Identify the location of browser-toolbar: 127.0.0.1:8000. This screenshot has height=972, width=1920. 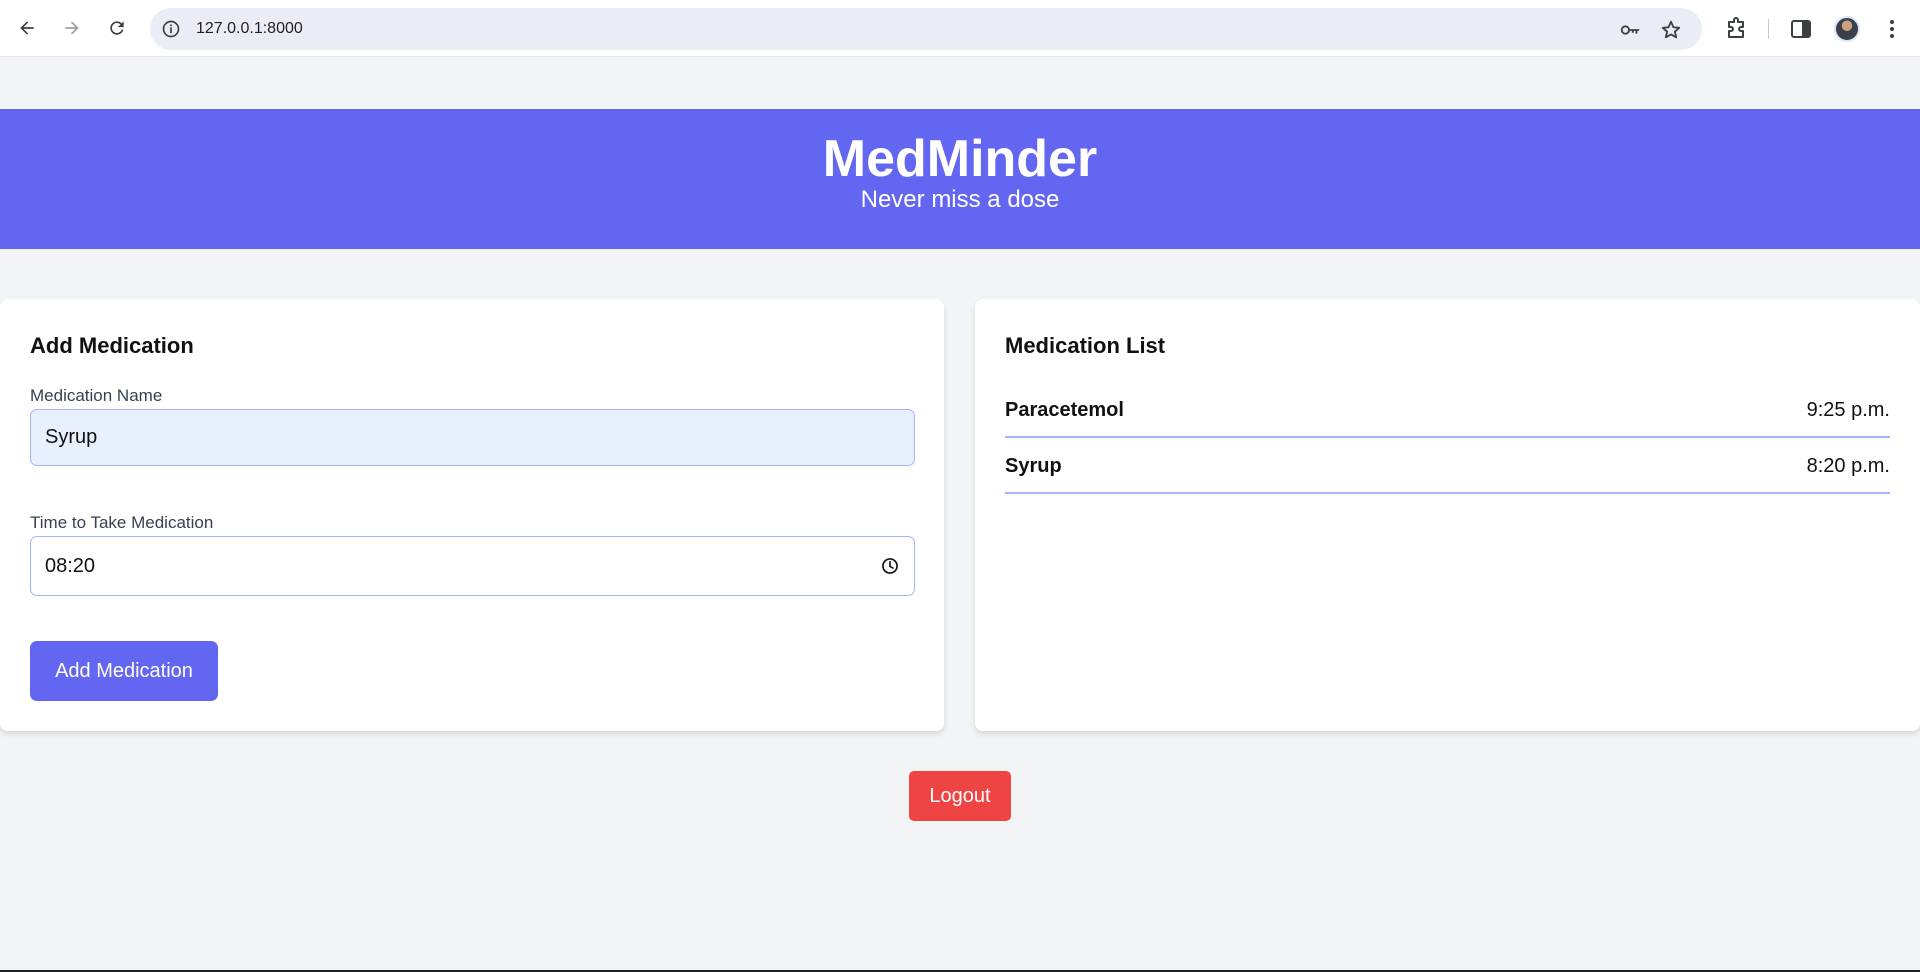
(960, 28).